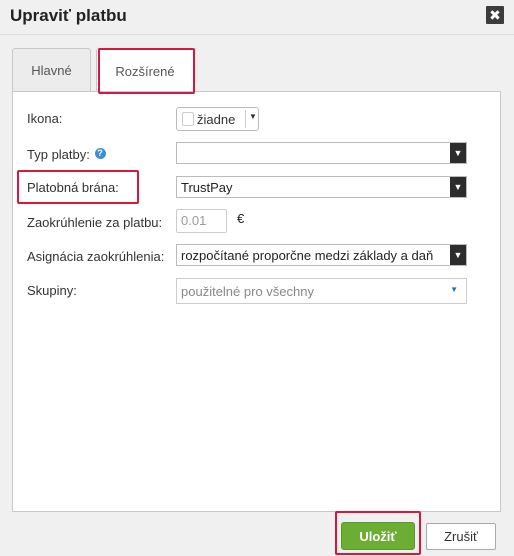  Describe the element at coordinates (378, 536) in the screenshot. I see `save-button: Uložiť` at that location.